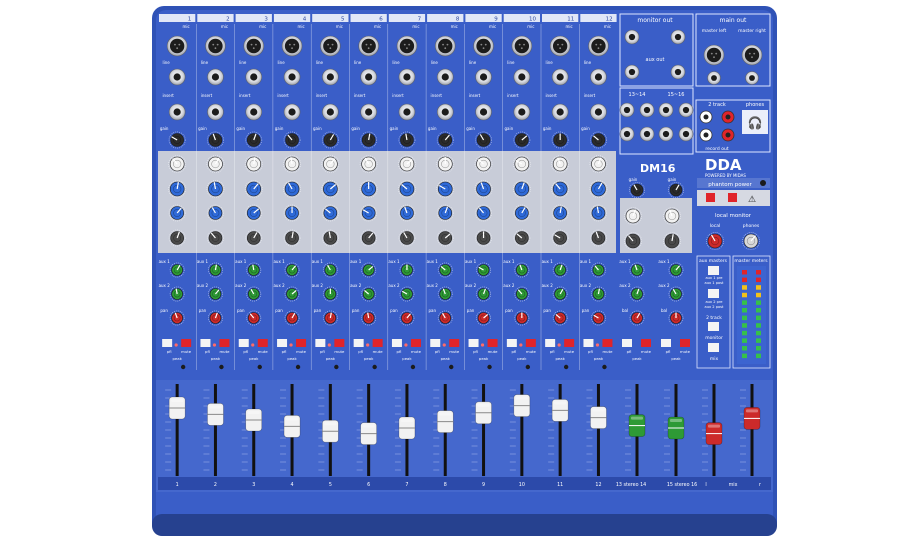  What do you see at coordinates (714, 78) in the screenshot?
I see `master-left-jack` at bounding box center [714, 78].